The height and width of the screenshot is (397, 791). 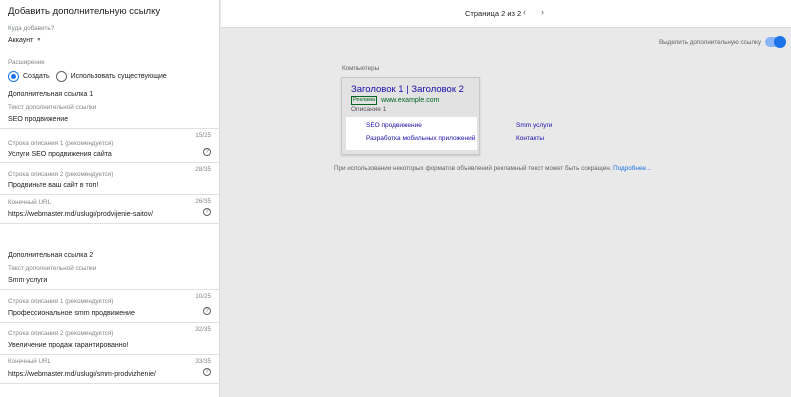 What do you see at coordinates (203, 329) in the screenshot?
I see `sitelink-2-desc2-counter: 32/35` at bounding box center [203, 329].